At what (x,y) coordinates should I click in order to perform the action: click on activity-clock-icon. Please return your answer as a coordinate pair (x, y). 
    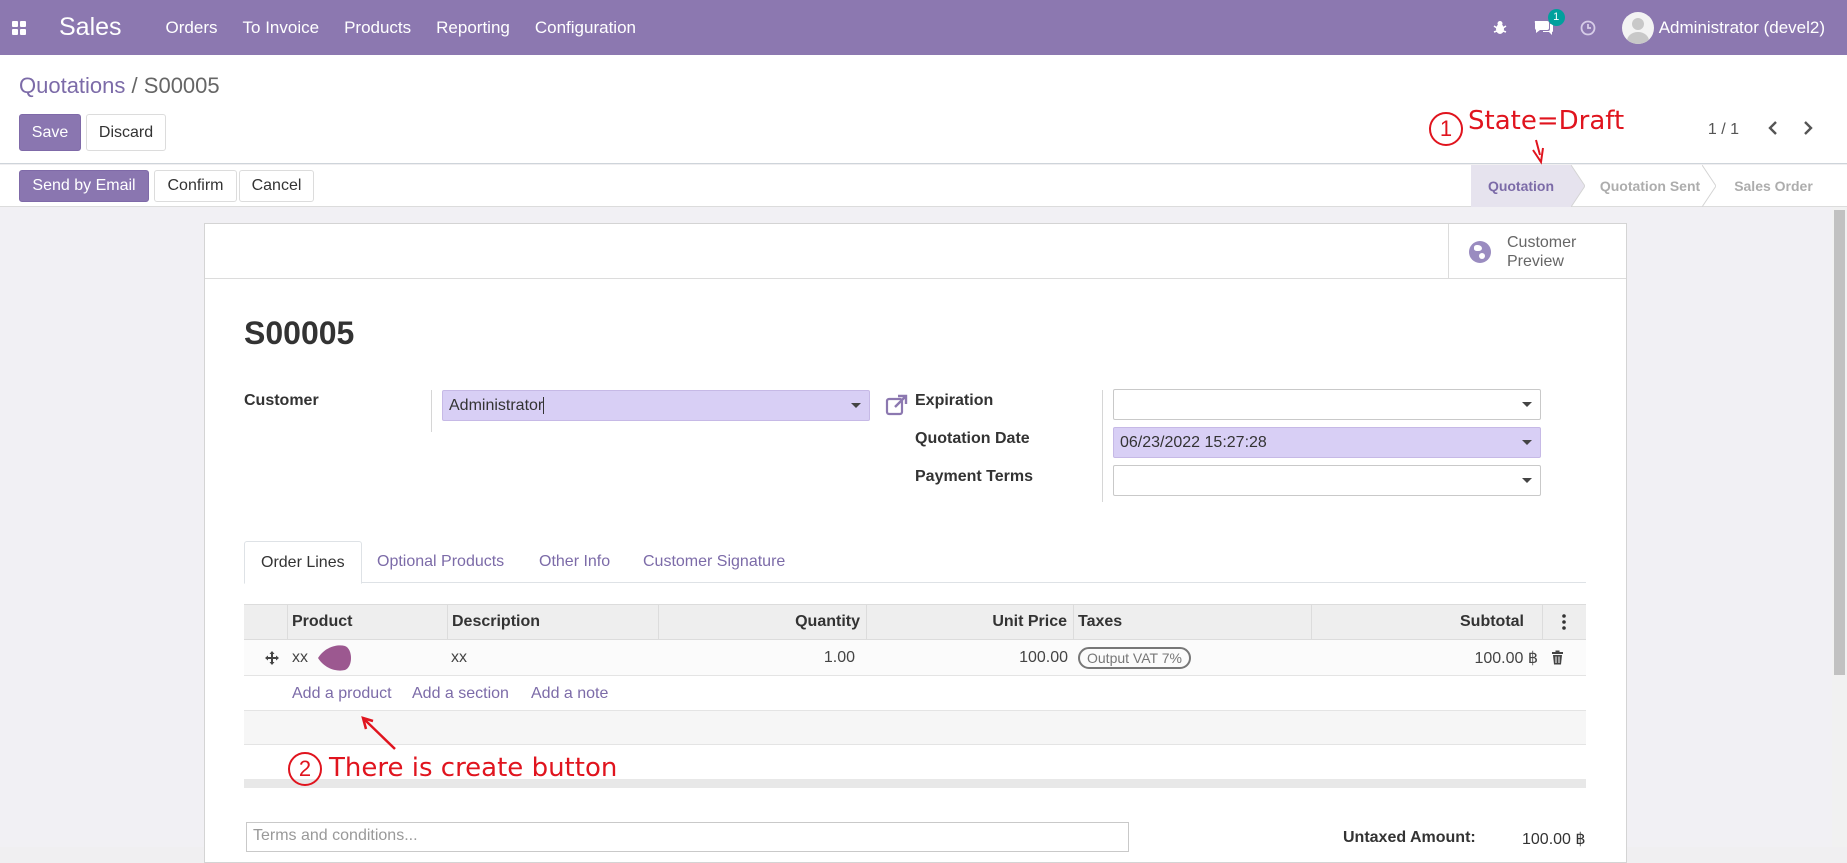
    Looking at the image, I should click on (1588, 28).